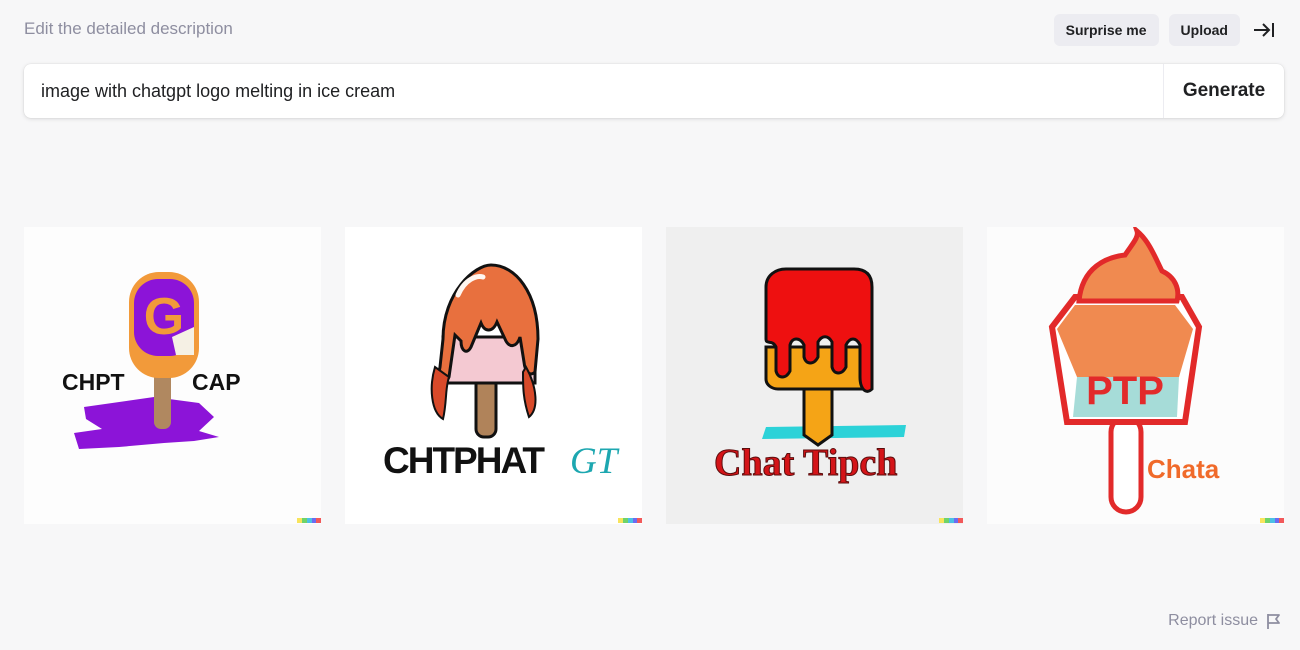  What do you see at coordinates (1223, 91) in the screenshot?
I see `generate-button: Generate` at bounding box center [1223, 91].